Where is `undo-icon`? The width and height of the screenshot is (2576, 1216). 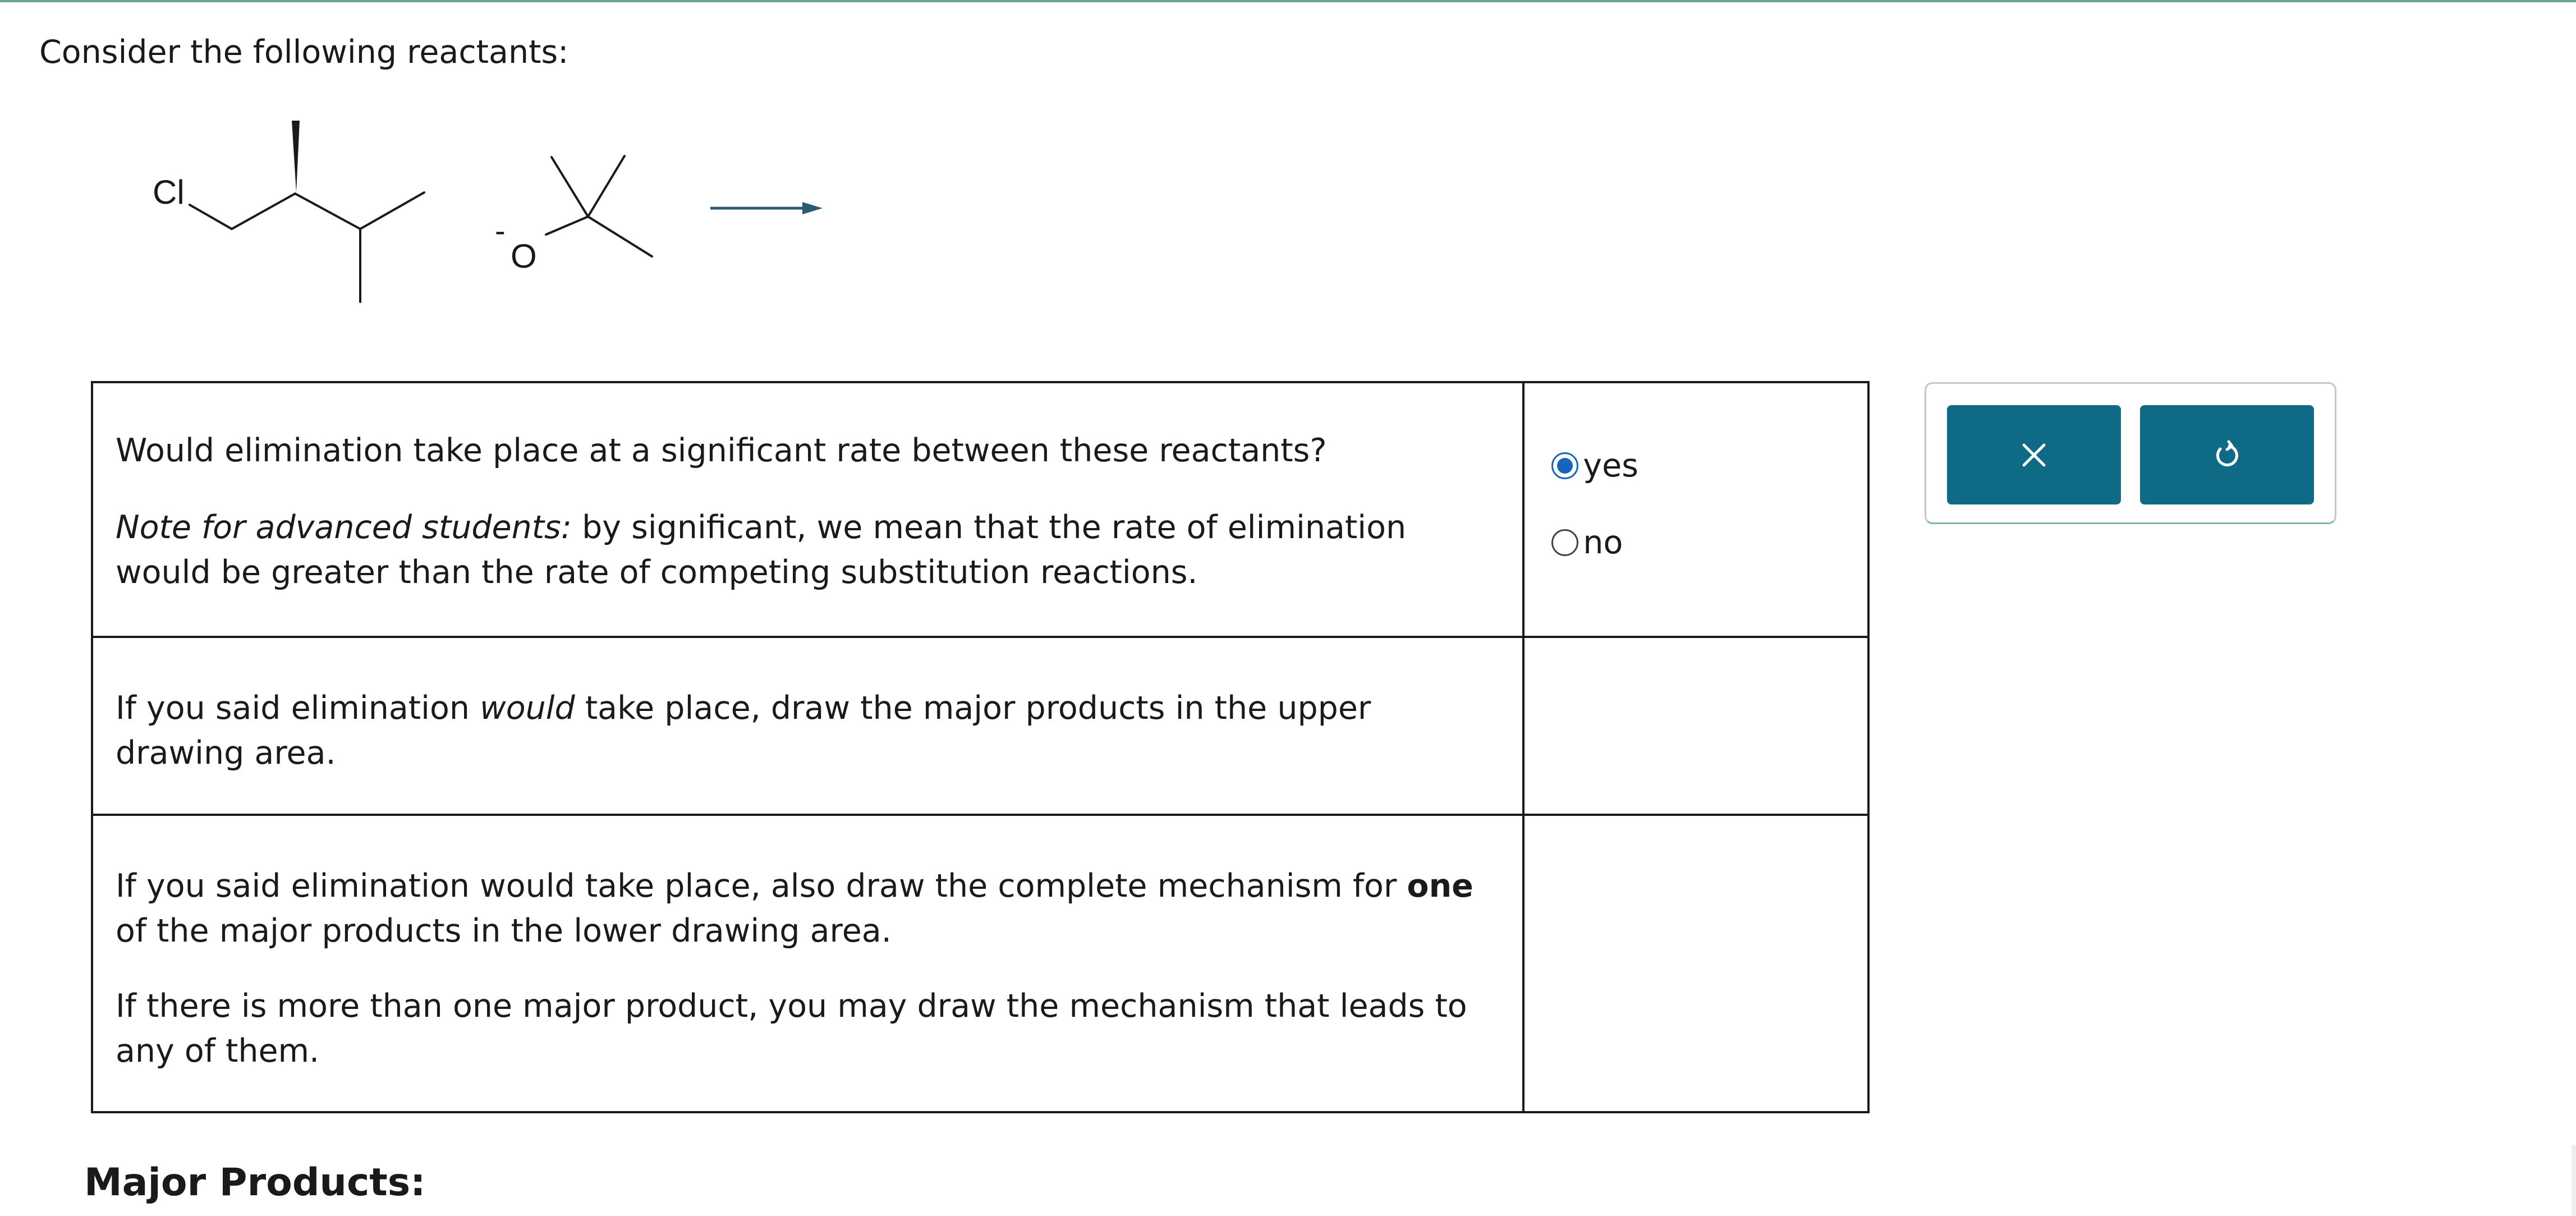 undo-icon is located at coordinates (2227, 453).